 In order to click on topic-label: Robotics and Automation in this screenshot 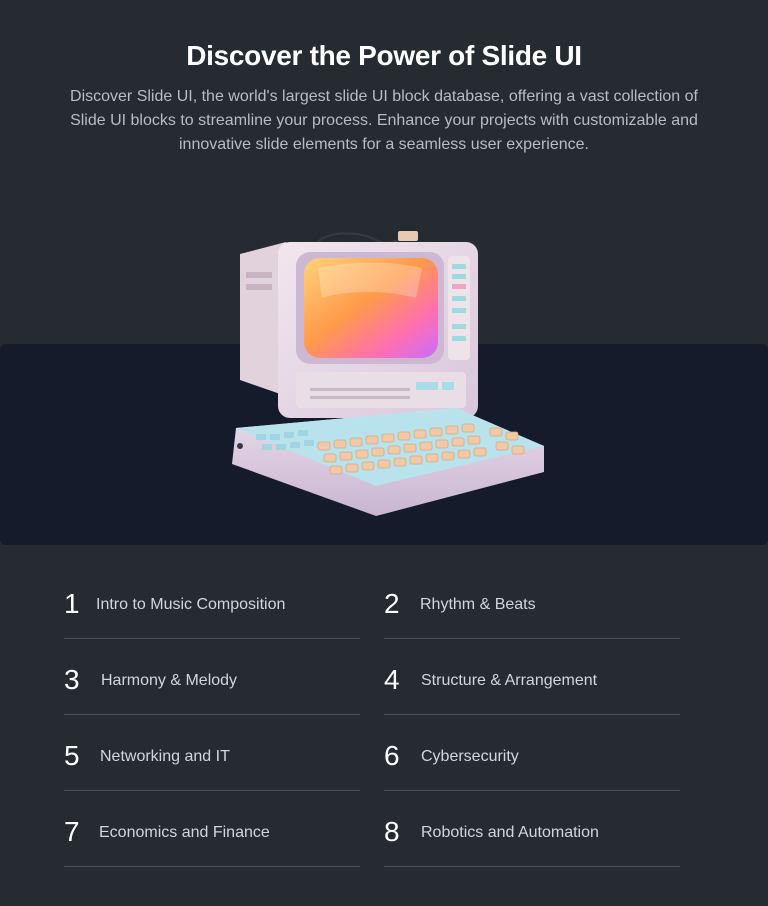, I will do `click(510, 832)`.